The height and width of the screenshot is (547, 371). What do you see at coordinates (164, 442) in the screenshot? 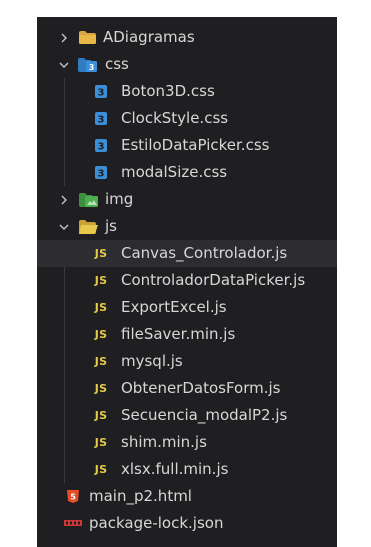
I see `tree-item-label: shim.min.js` at bounding box center [164, 442].